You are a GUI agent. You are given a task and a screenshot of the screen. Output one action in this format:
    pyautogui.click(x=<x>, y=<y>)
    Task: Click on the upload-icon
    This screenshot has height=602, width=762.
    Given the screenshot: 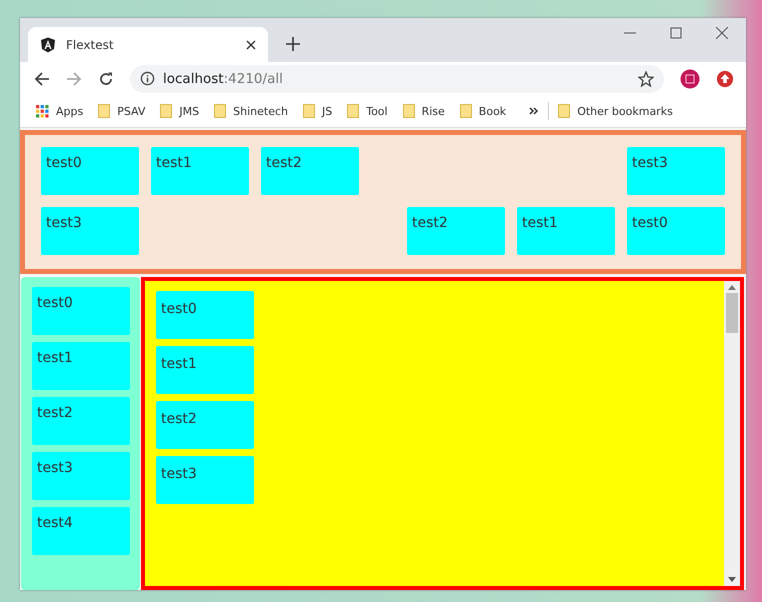 What is the action you would take?
    pyautogui.click(x=725, y=79)
    